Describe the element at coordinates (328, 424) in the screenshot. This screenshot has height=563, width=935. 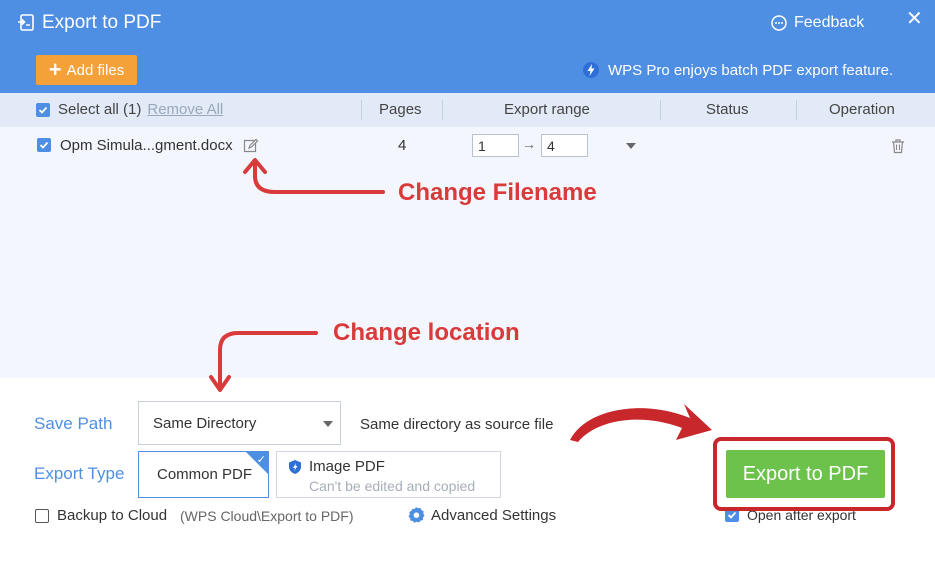
I see `chevron-down-icon` at that location.